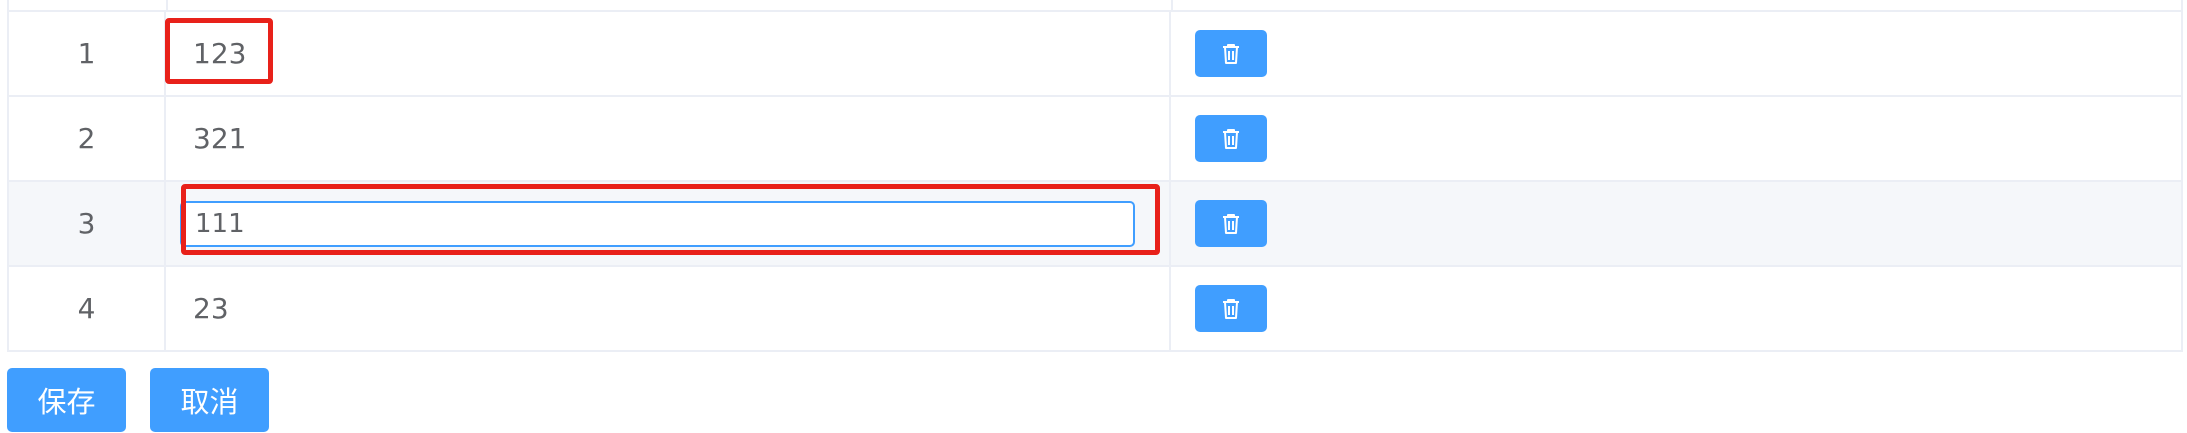  Describe the element at coordinates (66, 400) in the screenshot. I see `save-button: 保存` at that location.